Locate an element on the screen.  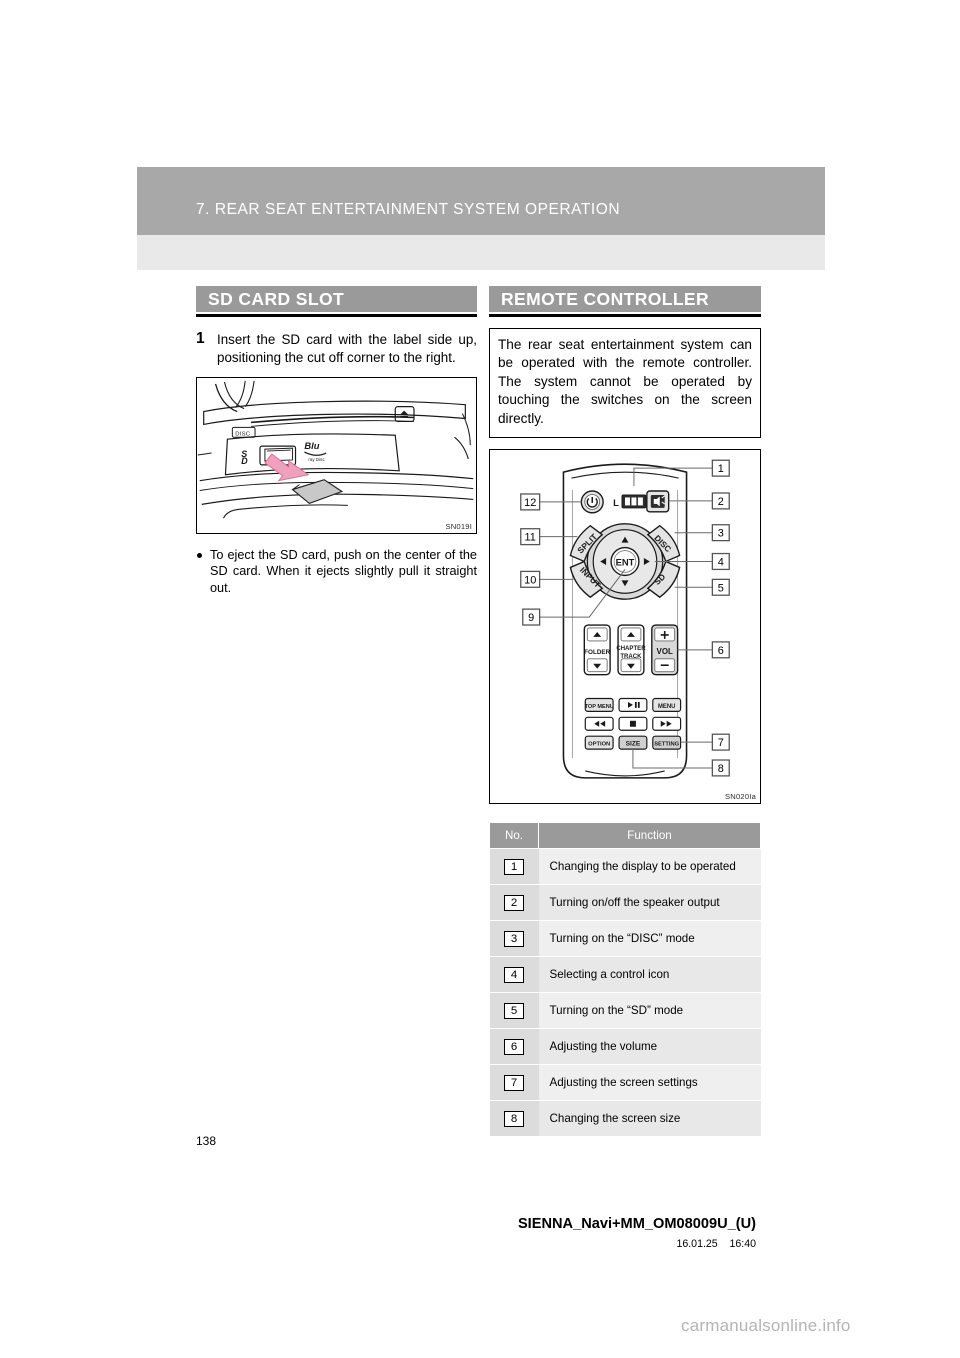
row-number-cell: 3 is located at coordinates (514, 939).